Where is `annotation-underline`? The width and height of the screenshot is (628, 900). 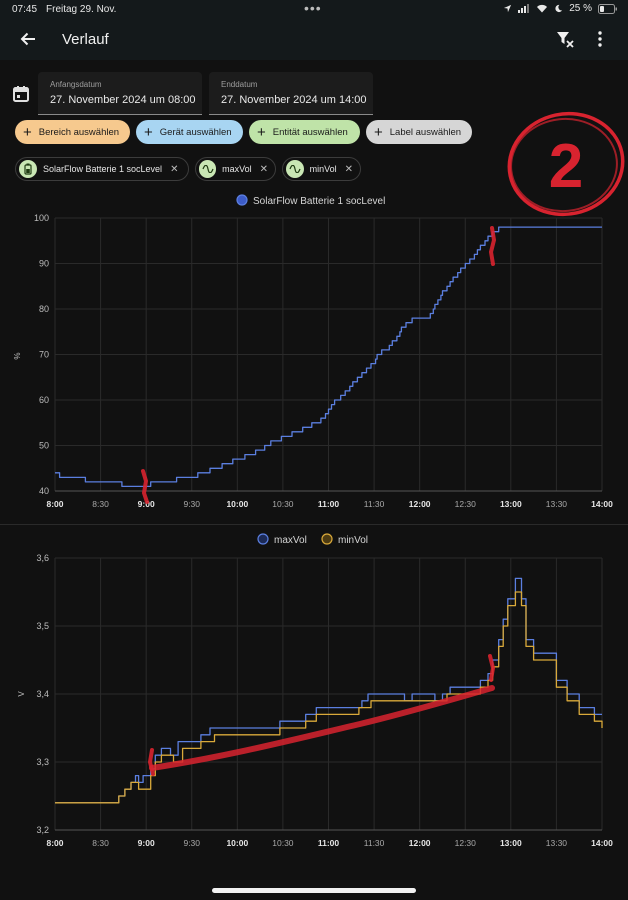
annotation-underline is located at coordinates (322, 728).